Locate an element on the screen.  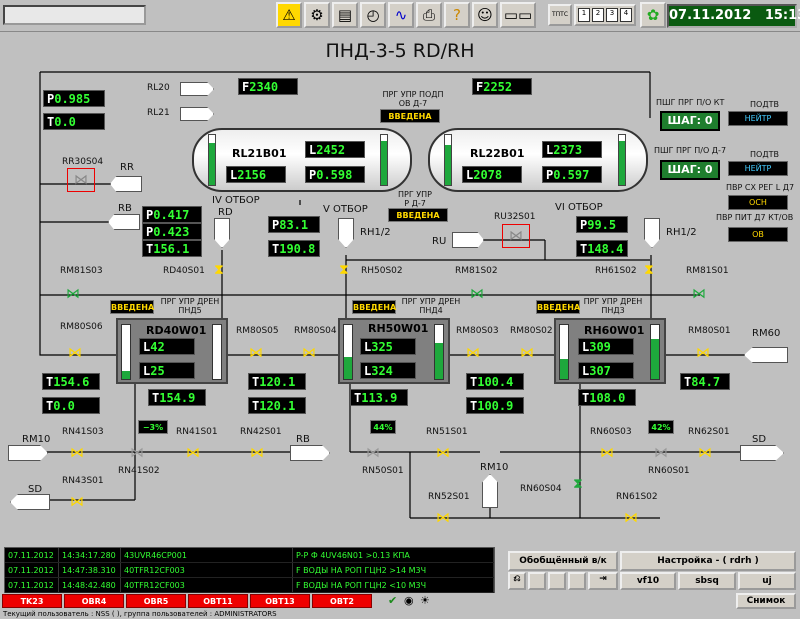
rd40w01-bar is located at coordinates (217, 352).